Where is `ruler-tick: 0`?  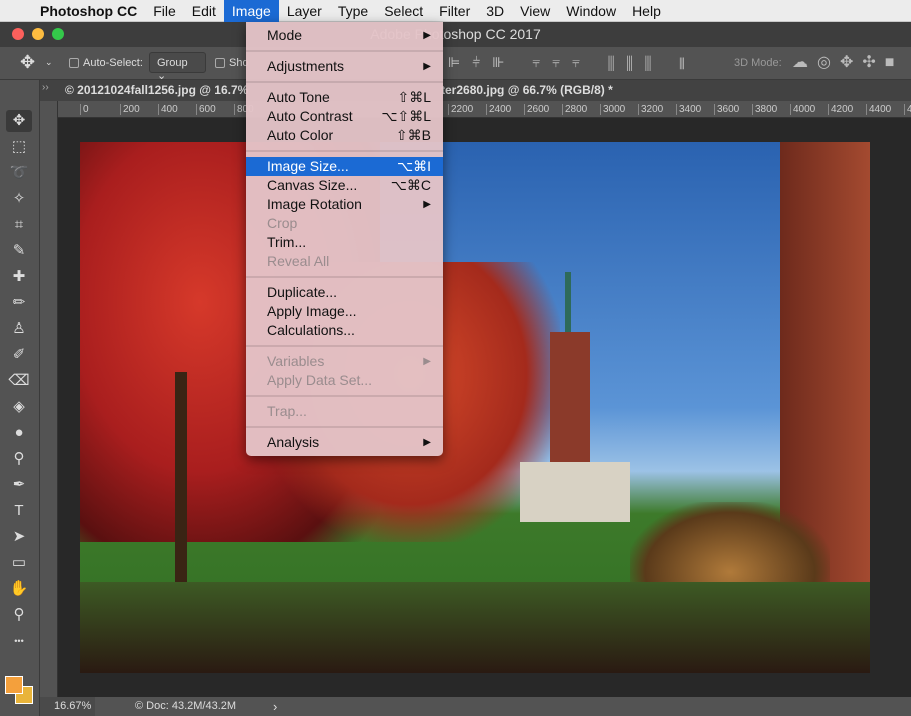
ruler-tick: 0 is located at coordinates (84, 109).